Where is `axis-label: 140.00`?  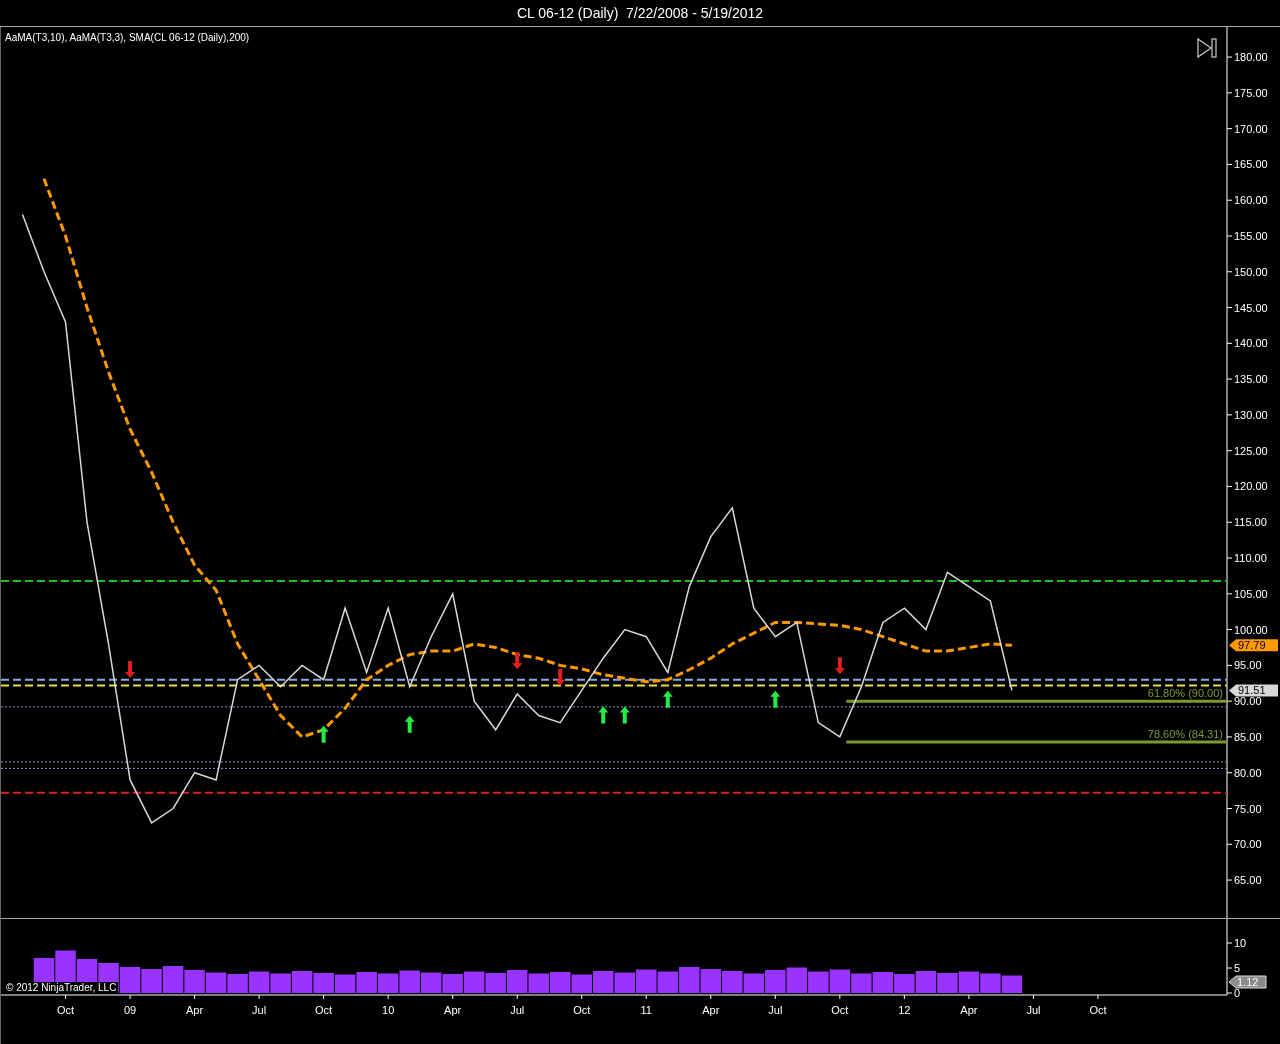
axis-label: 140.00 is located at coordinates (1251, 343).